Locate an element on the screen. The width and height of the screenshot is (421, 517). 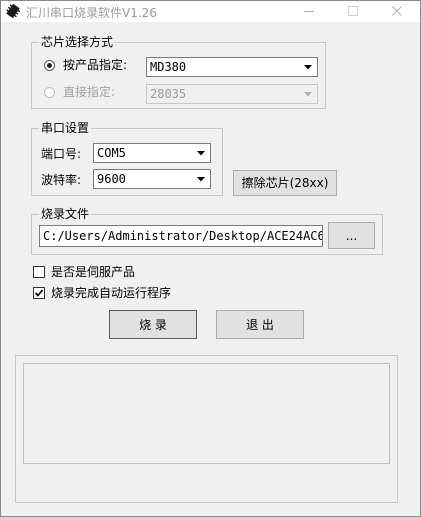
erase-chip-button: 擦除芯片(28xx) is located at coordinates (285, 183).